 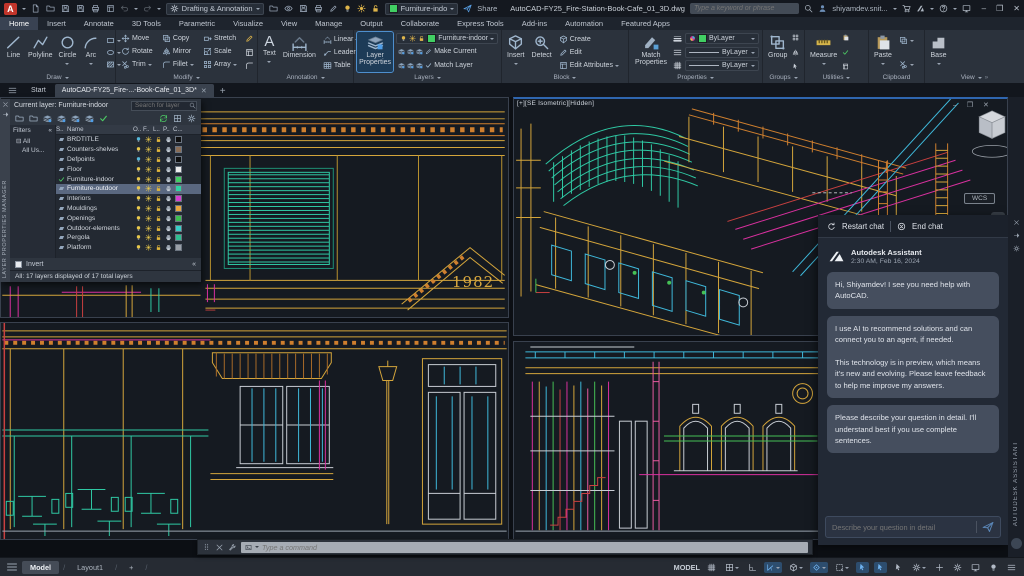 I want to click on redo-caret-icon, so click(x=158, y=10).